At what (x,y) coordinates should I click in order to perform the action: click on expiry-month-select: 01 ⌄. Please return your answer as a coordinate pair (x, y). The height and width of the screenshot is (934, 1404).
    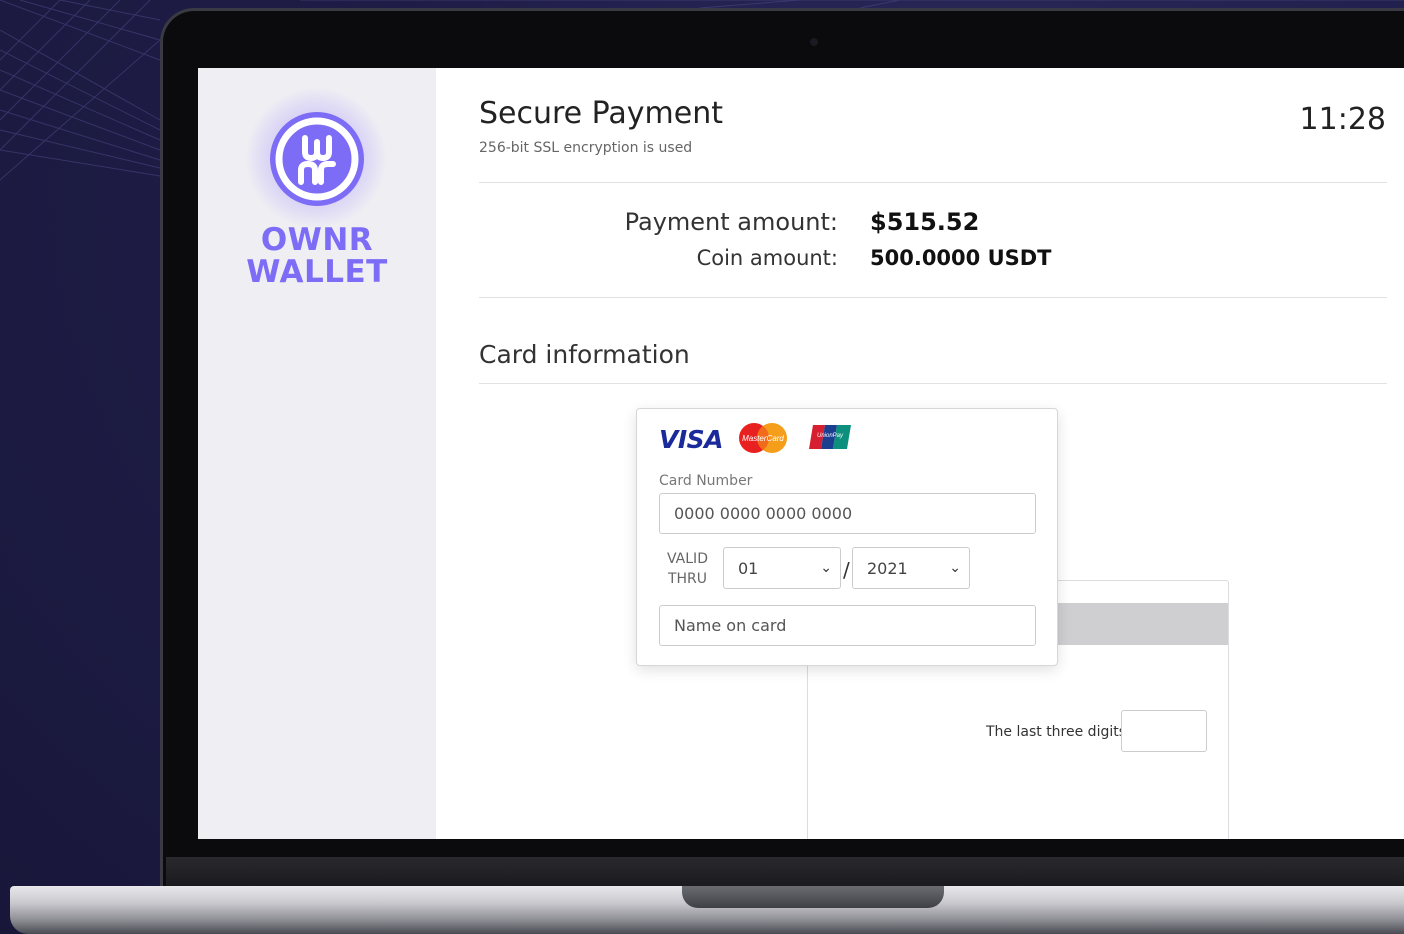
    Looking at the image, I should click on (782, 568).